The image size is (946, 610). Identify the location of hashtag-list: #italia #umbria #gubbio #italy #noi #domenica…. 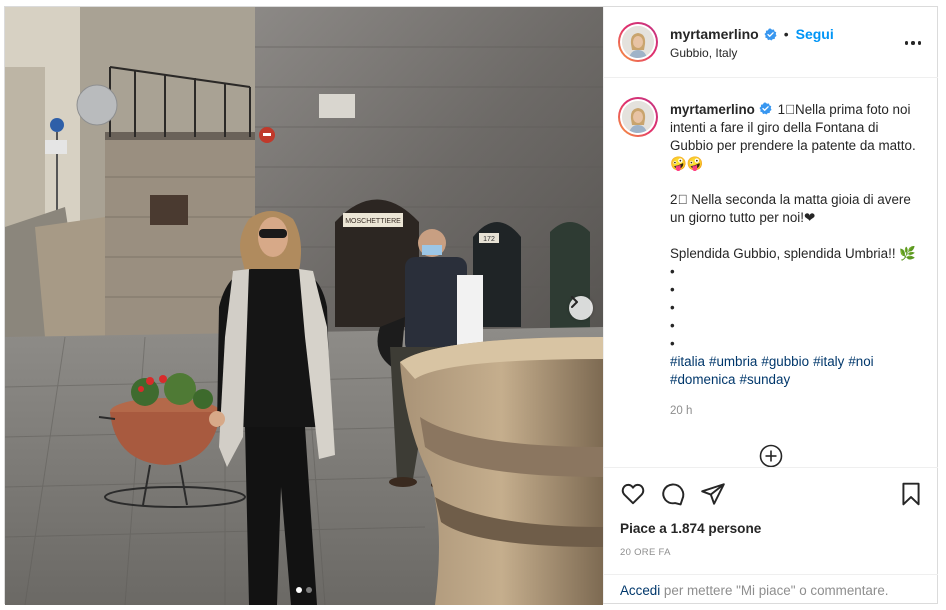
(797, 371).